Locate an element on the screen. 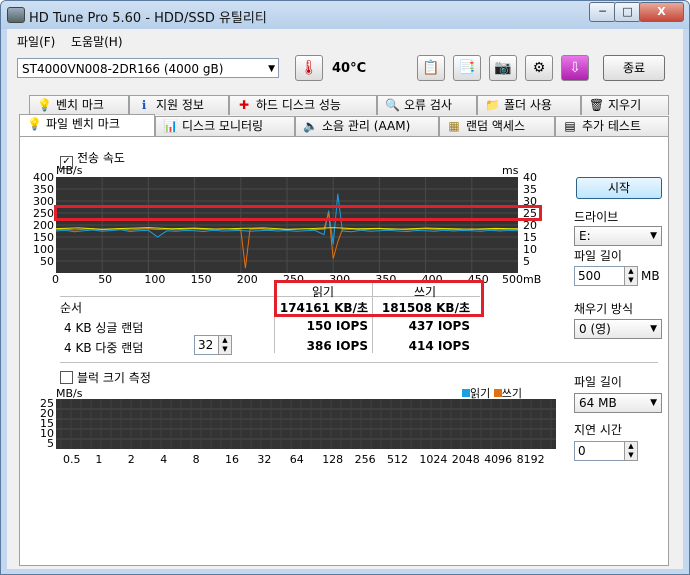 This screenshot has width=690, height=575. row-4k-multi-label: 4 KB 다중 랜덤 is located at coordinates (104, 348).